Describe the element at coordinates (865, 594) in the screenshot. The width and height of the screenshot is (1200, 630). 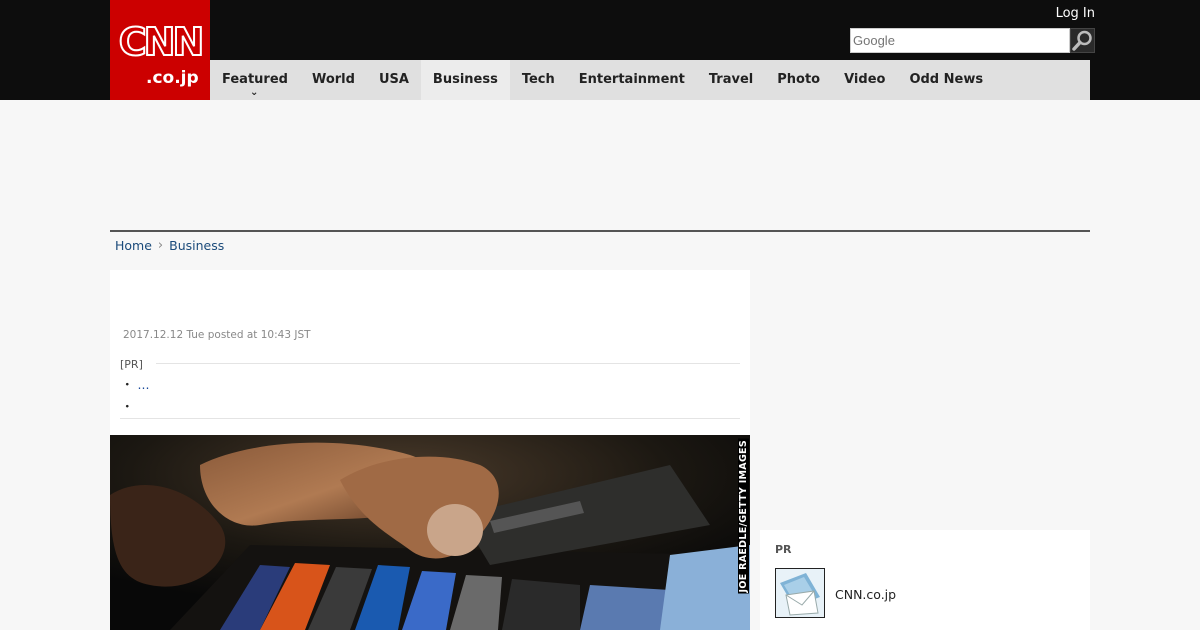
I see `sidebar-pr-item-name: CNN.co.jp` at that location.